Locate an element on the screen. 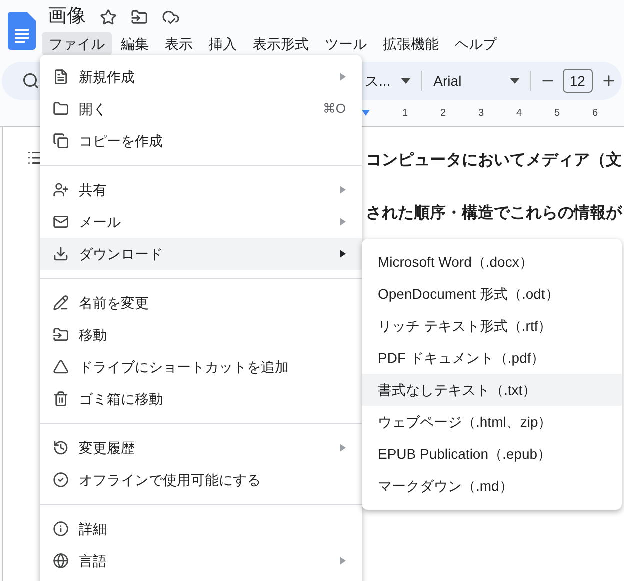  document-title: 画像 is located at coordinates (67, 17).